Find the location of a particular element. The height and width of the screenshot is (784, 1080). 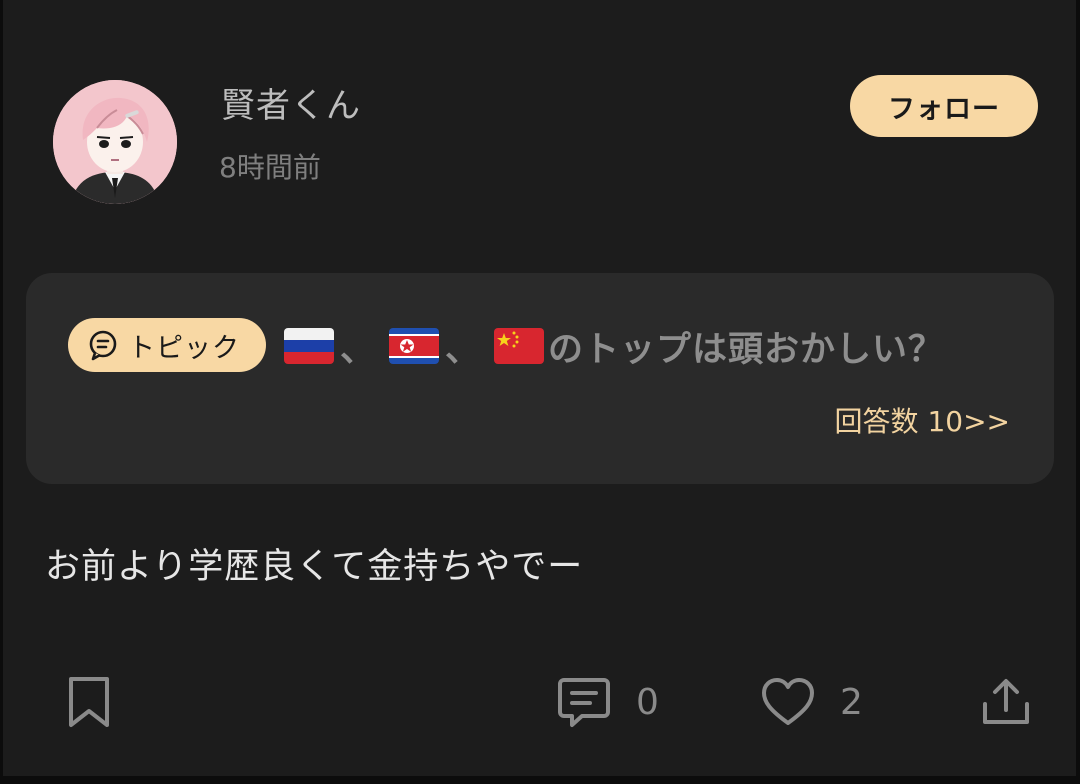

flag-north-korea-icon is located at coordinates (414, 346).